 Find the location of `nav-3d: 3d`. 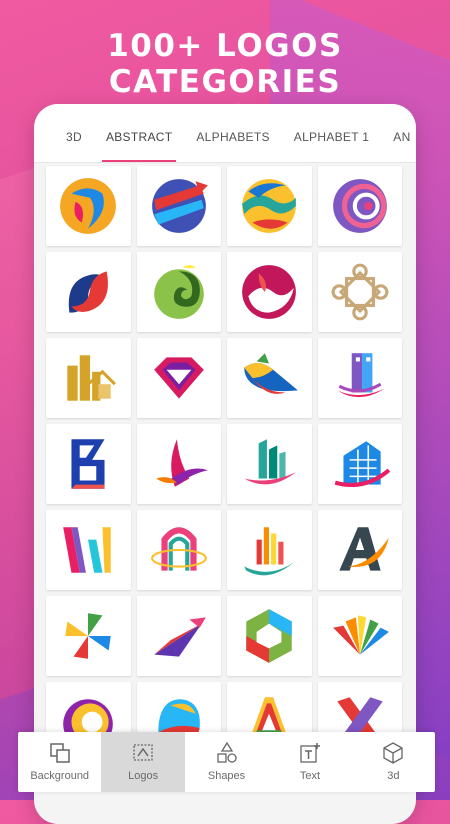

nav-3d: 3d is located at coordinates (393, 762).